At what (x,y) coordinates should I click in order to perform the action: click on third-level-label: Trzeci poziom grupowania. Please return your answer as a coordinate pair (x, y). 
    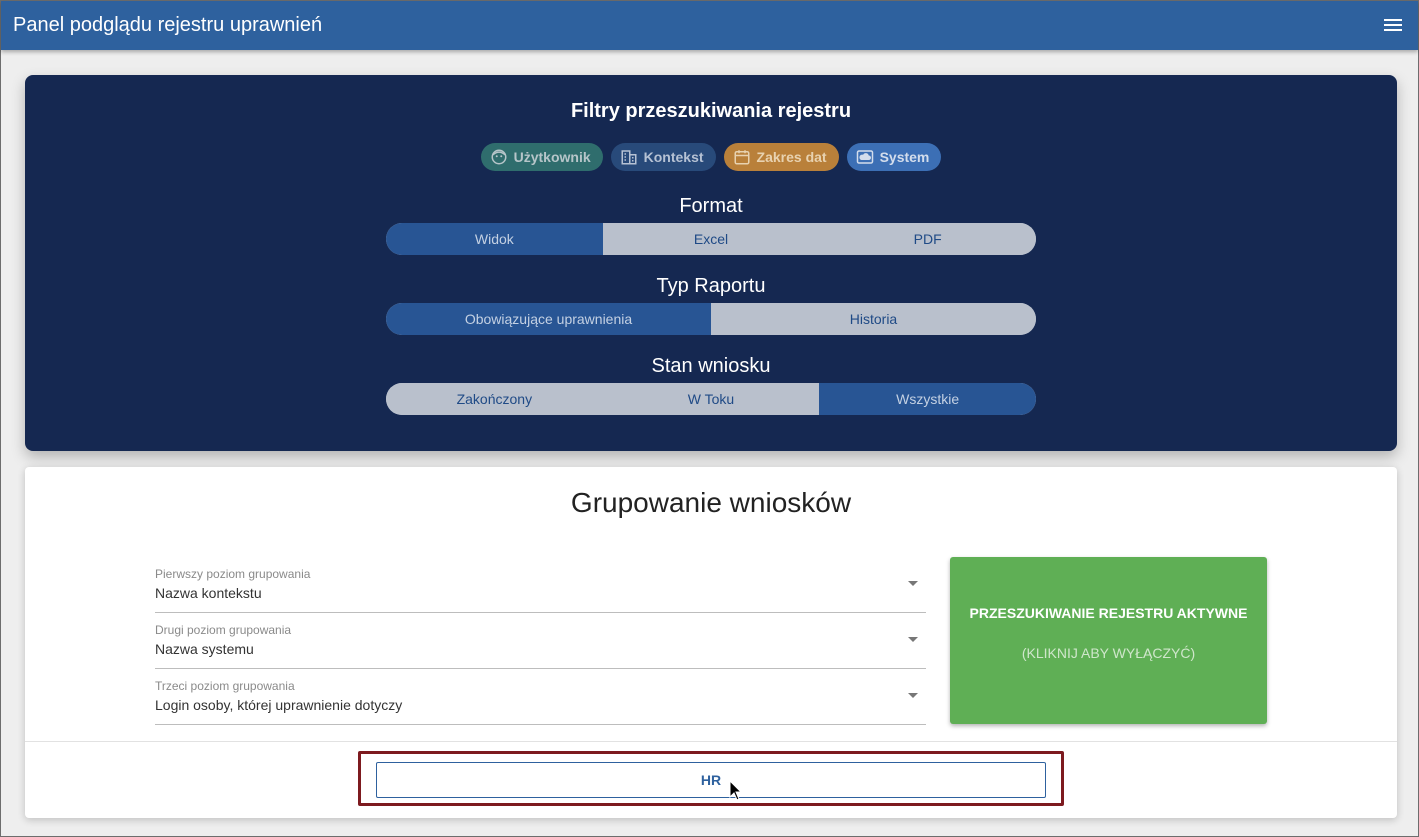
    Looking at the image, I should click on (225, 686).